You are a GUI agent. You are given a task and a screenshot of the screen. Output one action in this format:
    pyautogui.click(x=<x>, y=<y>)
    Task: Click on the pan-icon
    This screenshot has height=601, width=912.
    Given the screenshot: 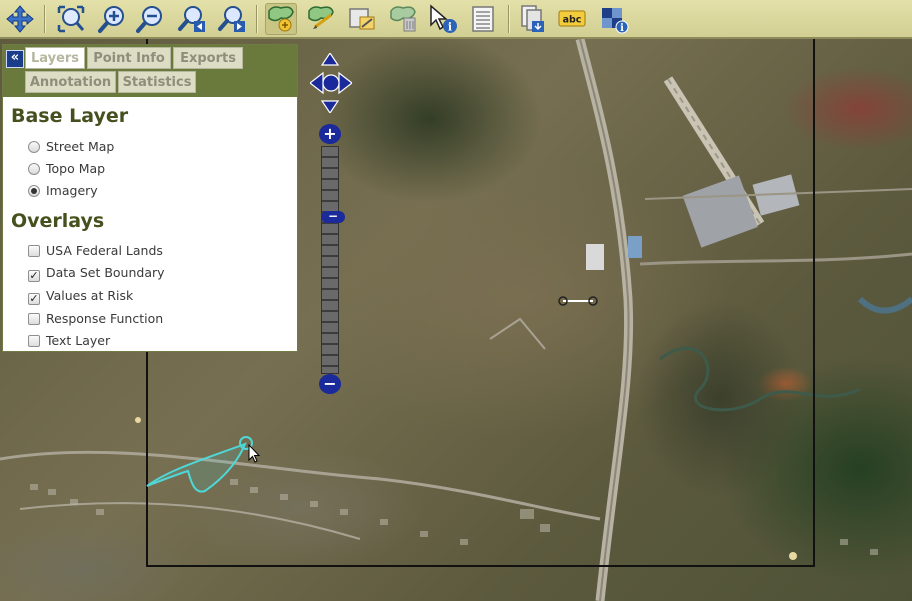 What is the action you would take?
    pyautogui.click(x=20, y=19)
    